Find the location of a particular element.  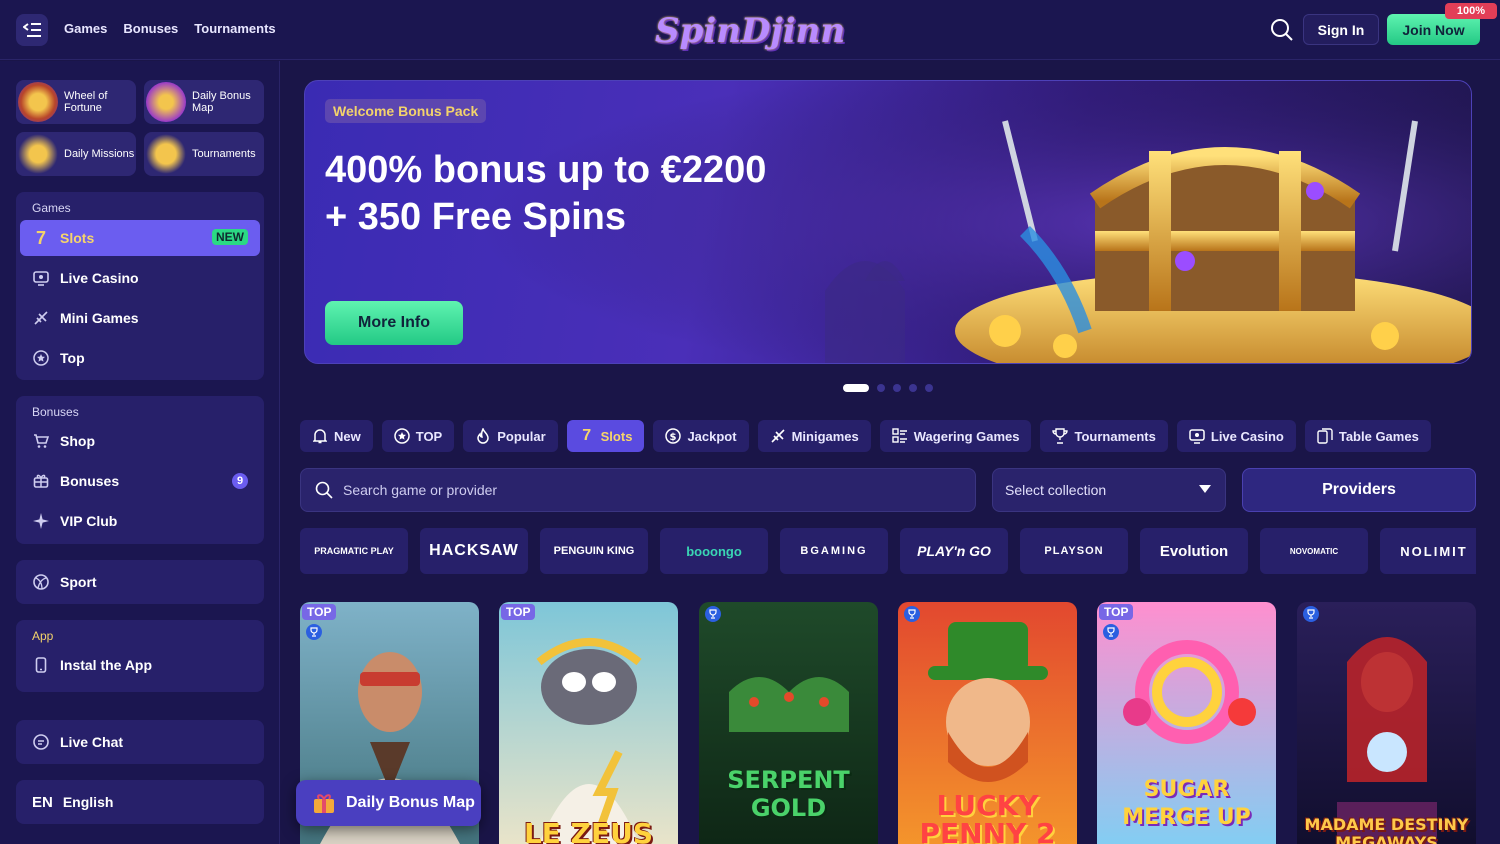

site-logo: SpinDjinn is located at coordinates (750, 31).